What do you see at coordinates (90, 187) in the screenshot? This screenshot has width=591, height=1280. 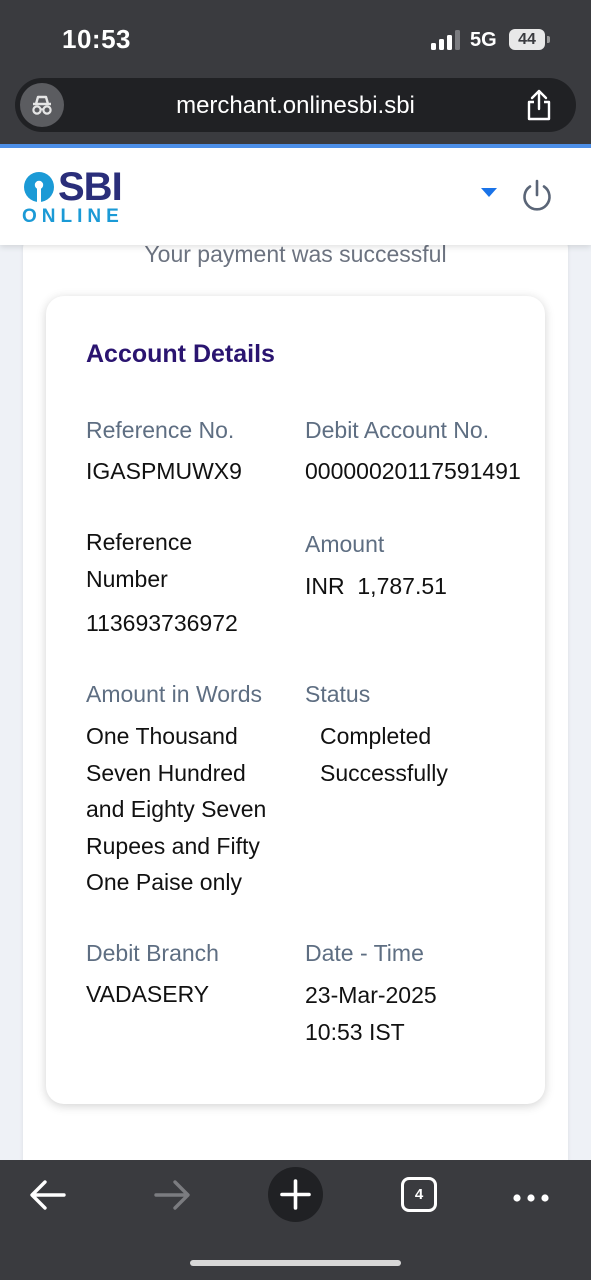 I see `brand-name: SBI` at bounding box center [90, 187].